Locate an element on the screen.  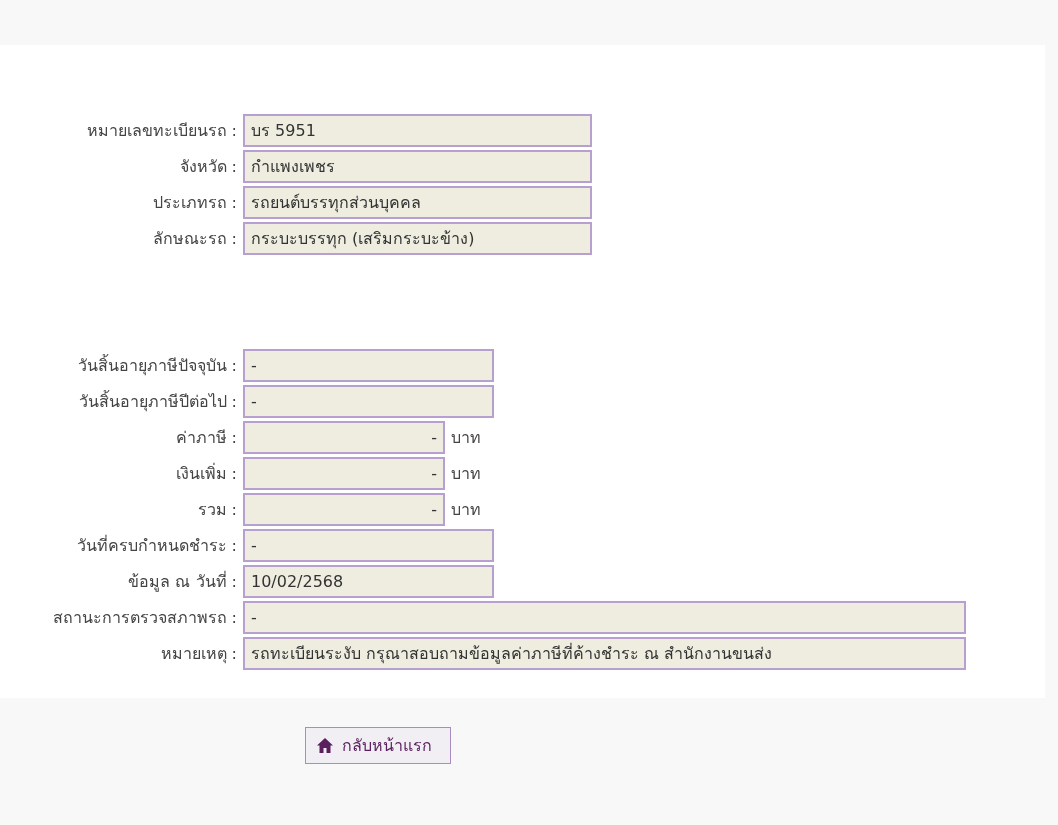
field-label: หมายเหตุ : is located at coordinates (198, 654).